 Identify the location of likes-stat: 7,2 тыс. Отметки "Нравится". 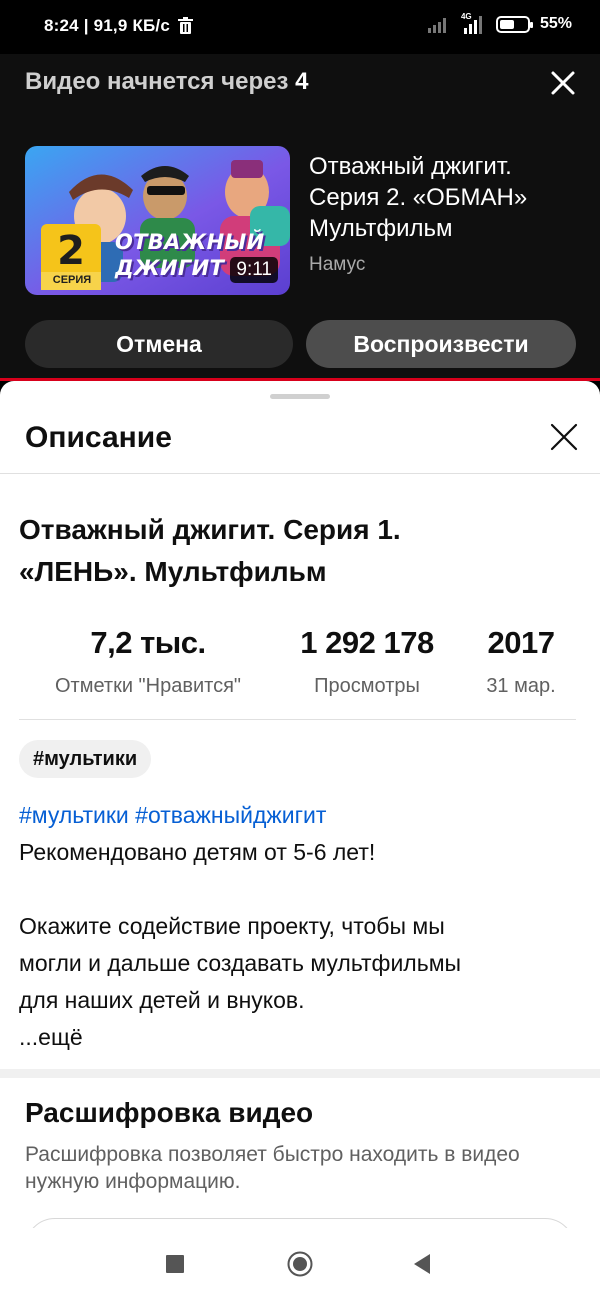
(148, 661).